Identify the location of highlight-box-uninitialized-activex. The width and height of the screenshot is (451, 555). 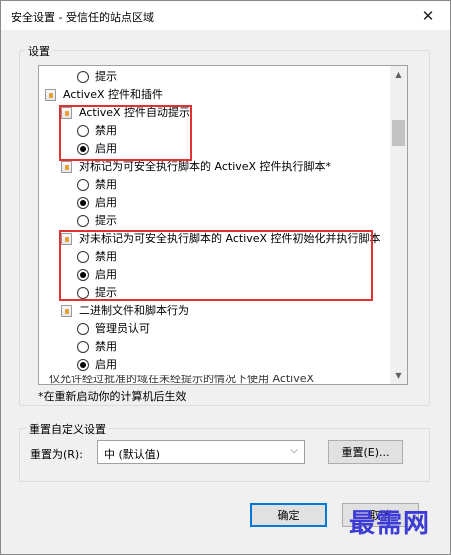
(216, 265).